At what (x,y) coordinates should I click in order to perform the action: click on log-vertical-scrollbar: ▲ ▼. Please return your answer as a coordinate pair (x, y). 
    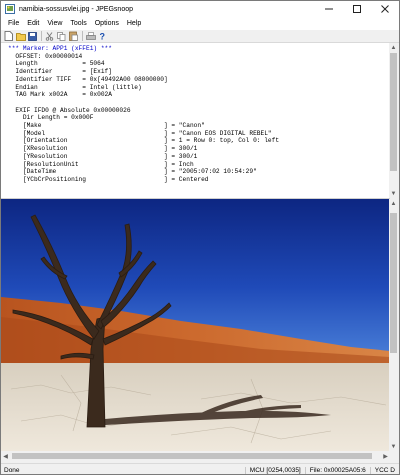
    Looking at the image, I should click on (393, 120).